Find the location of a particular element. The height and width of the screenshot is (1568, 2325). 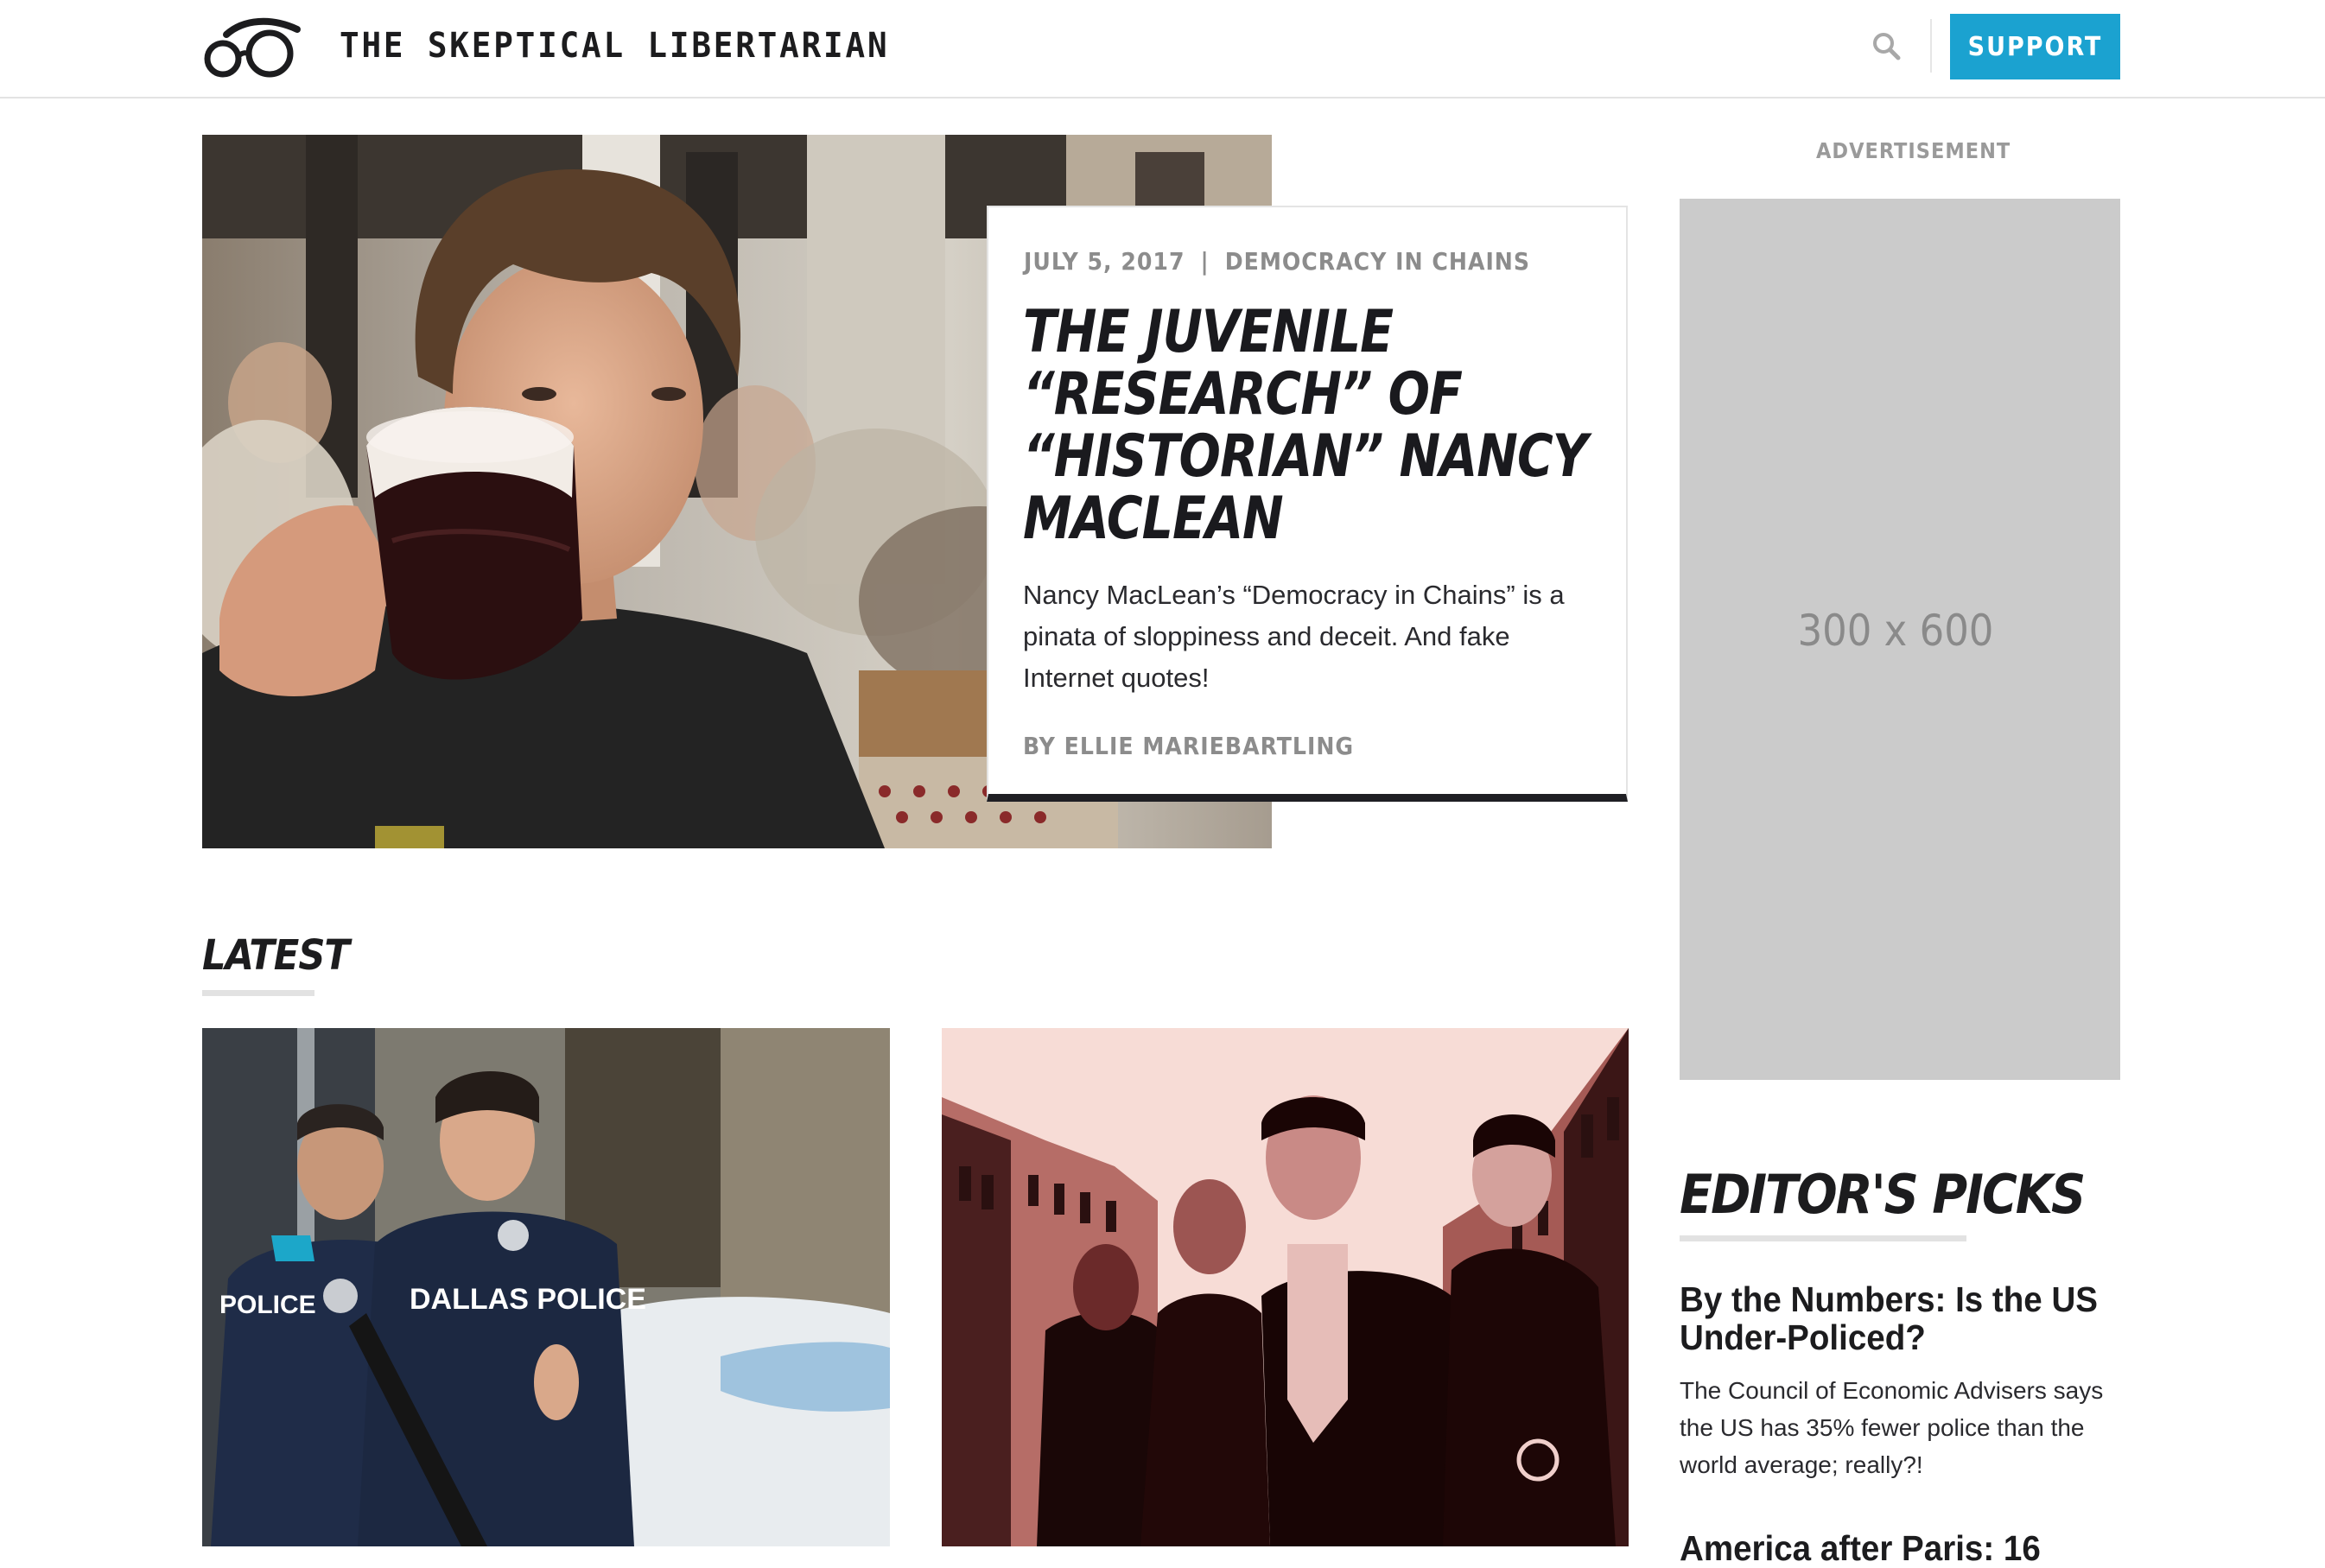

hero-meta: JULY 5, 2017 | DEMOCRACY IN CHAINS is located at coordinates (1308, 261).